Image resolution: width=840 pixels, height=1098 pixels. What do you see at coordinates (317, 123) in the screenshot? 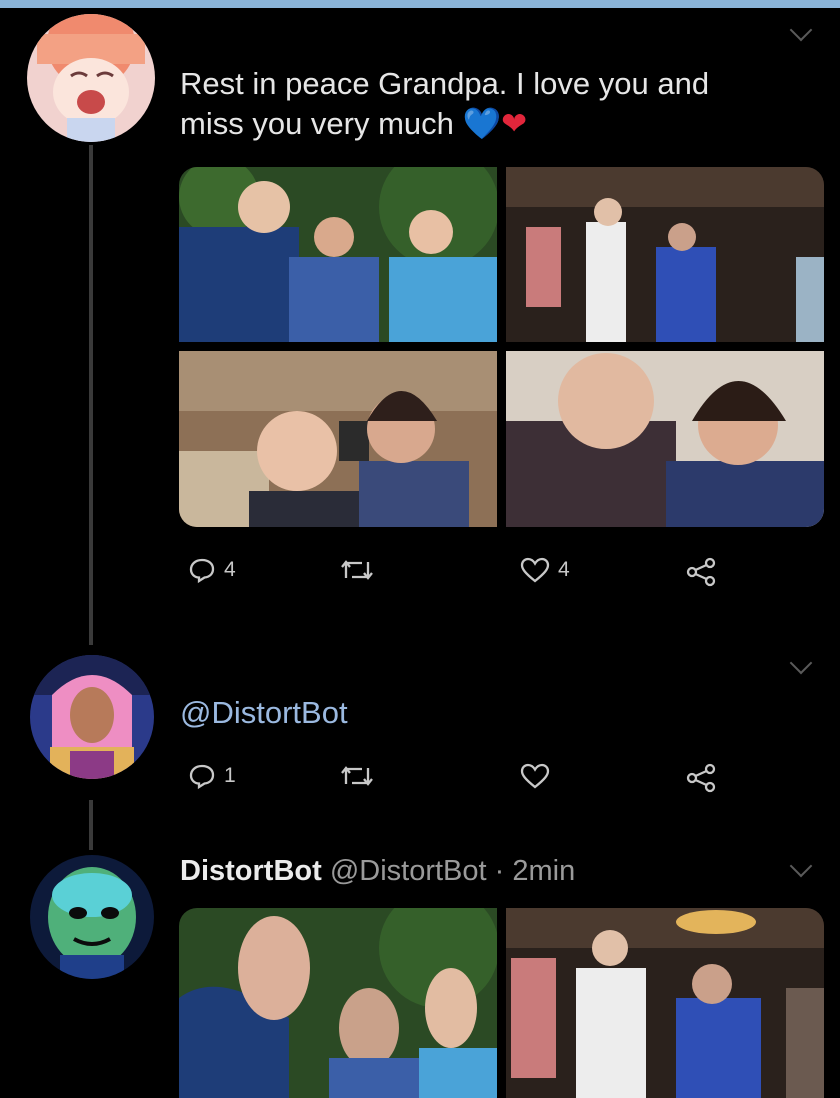
I see `tweet-text-part: miss you very much` at bounding box center [317, 123].